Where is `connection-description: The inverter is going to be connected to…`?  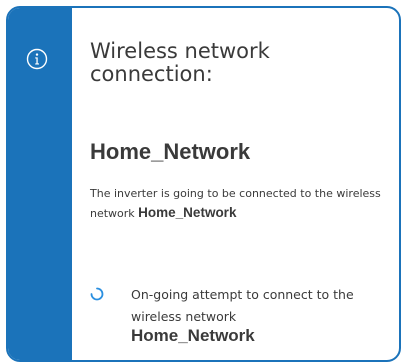
connection-description: The inverter is going to be connected to… is located at coordinates (242, 203).